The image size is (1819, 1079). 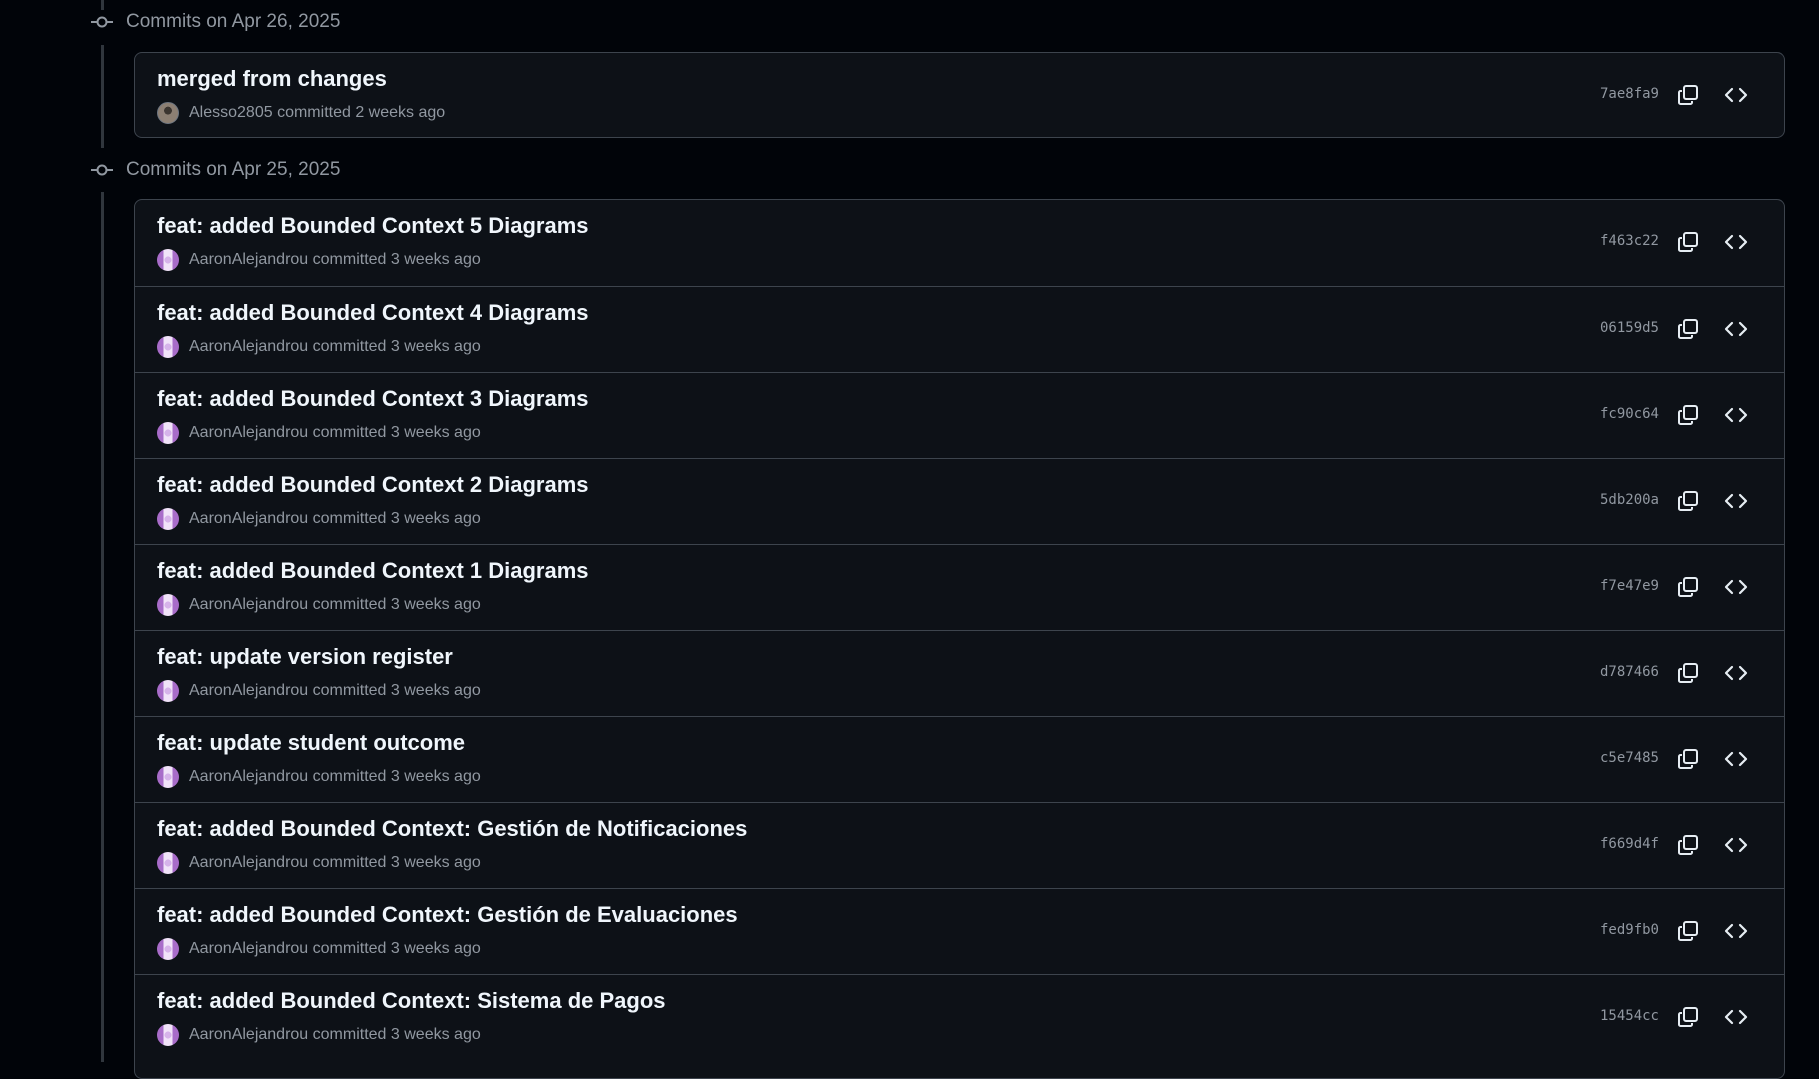 What do you see at coordinates (272, 79) in the screenshot?
I see `commit-message-link: merged from changes` at bounding box center [272, 79].